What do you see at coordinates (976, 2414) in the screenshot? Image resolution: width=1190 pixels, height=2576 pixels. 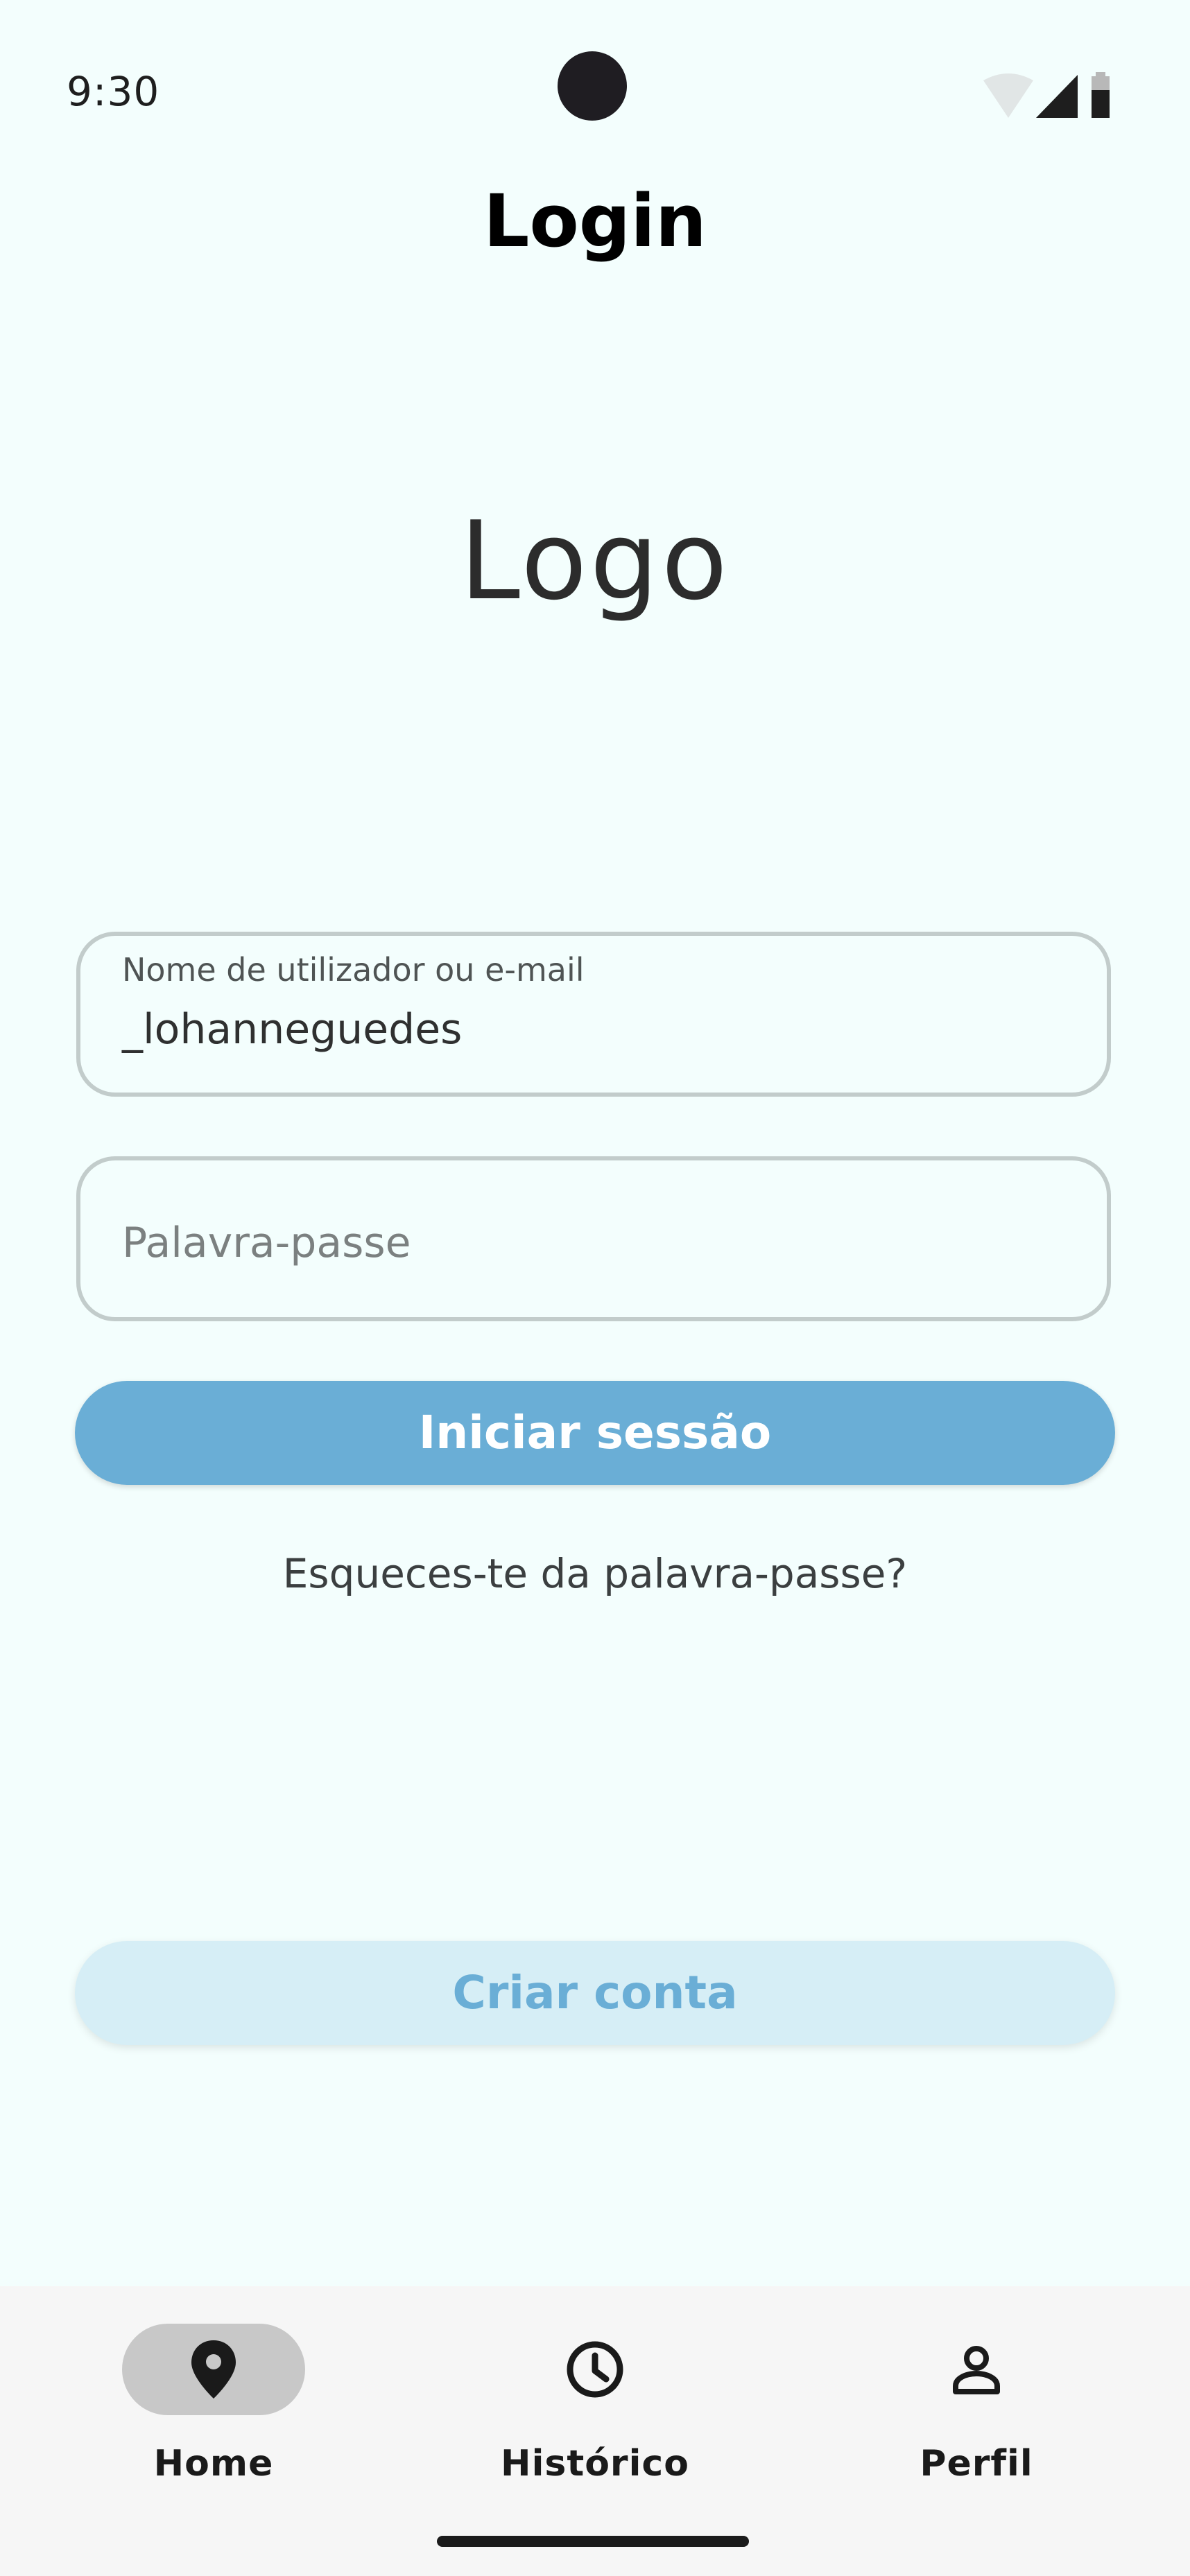 I see `nav-item-perfil: Perfil` at bounding box center [976, 2414].